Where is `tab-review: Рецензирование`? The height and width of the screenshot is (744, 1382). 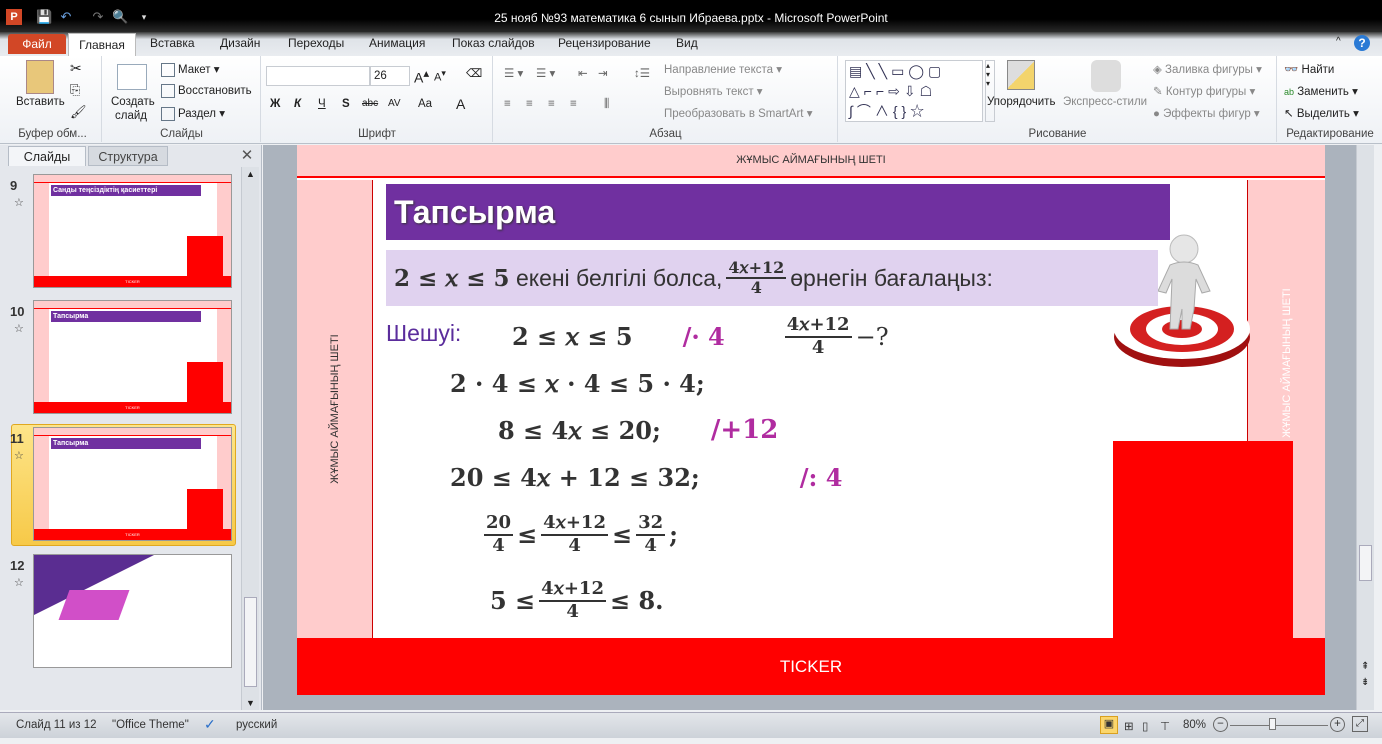 tab-review: Рецензирование is located at coordinates (604, 43).